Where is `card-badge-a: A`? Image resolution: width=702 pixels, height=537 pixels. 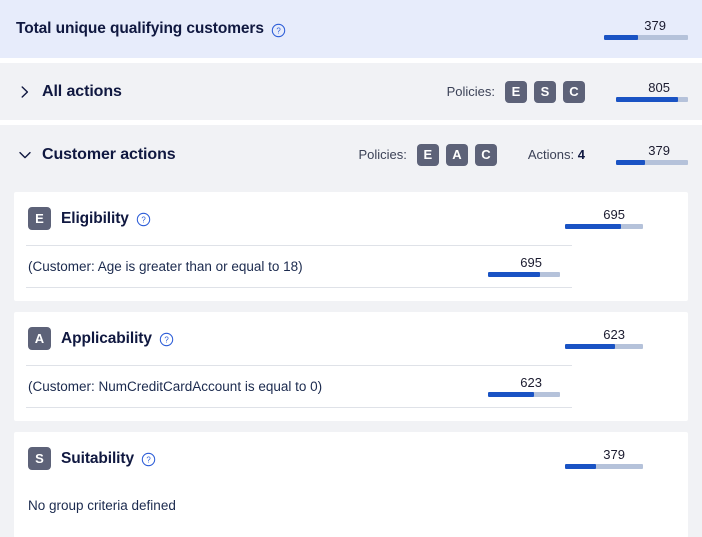
card-badge-a: A is located at coordinates (39, 338).